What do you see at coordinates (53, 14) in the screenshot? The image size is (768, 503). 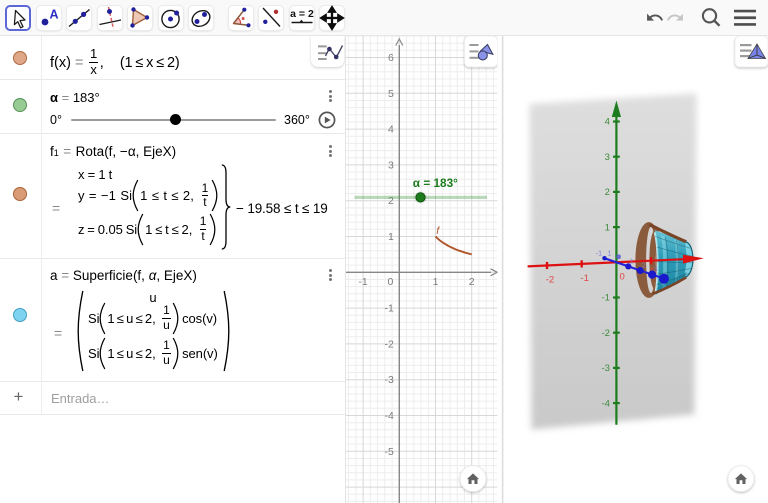 I see `svg-text: A` at bounding box center [53, 14].